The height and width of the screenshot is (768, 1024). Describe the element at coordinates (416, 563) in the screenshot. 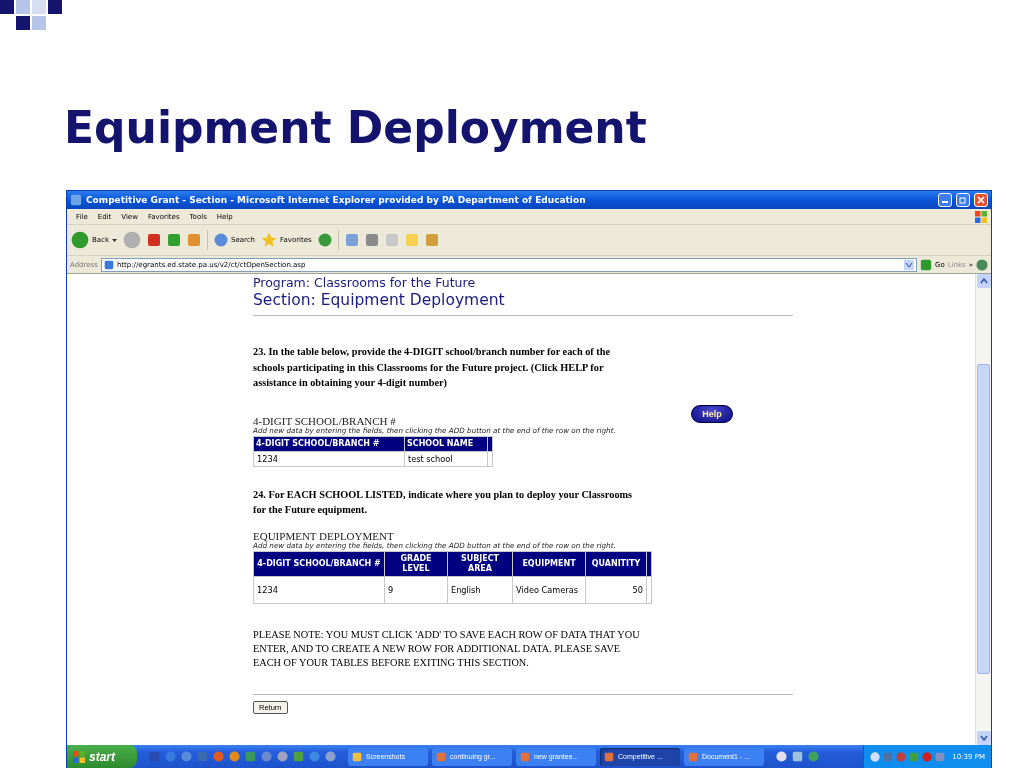

I see `column-header: GRADE LEVEL` at that location.